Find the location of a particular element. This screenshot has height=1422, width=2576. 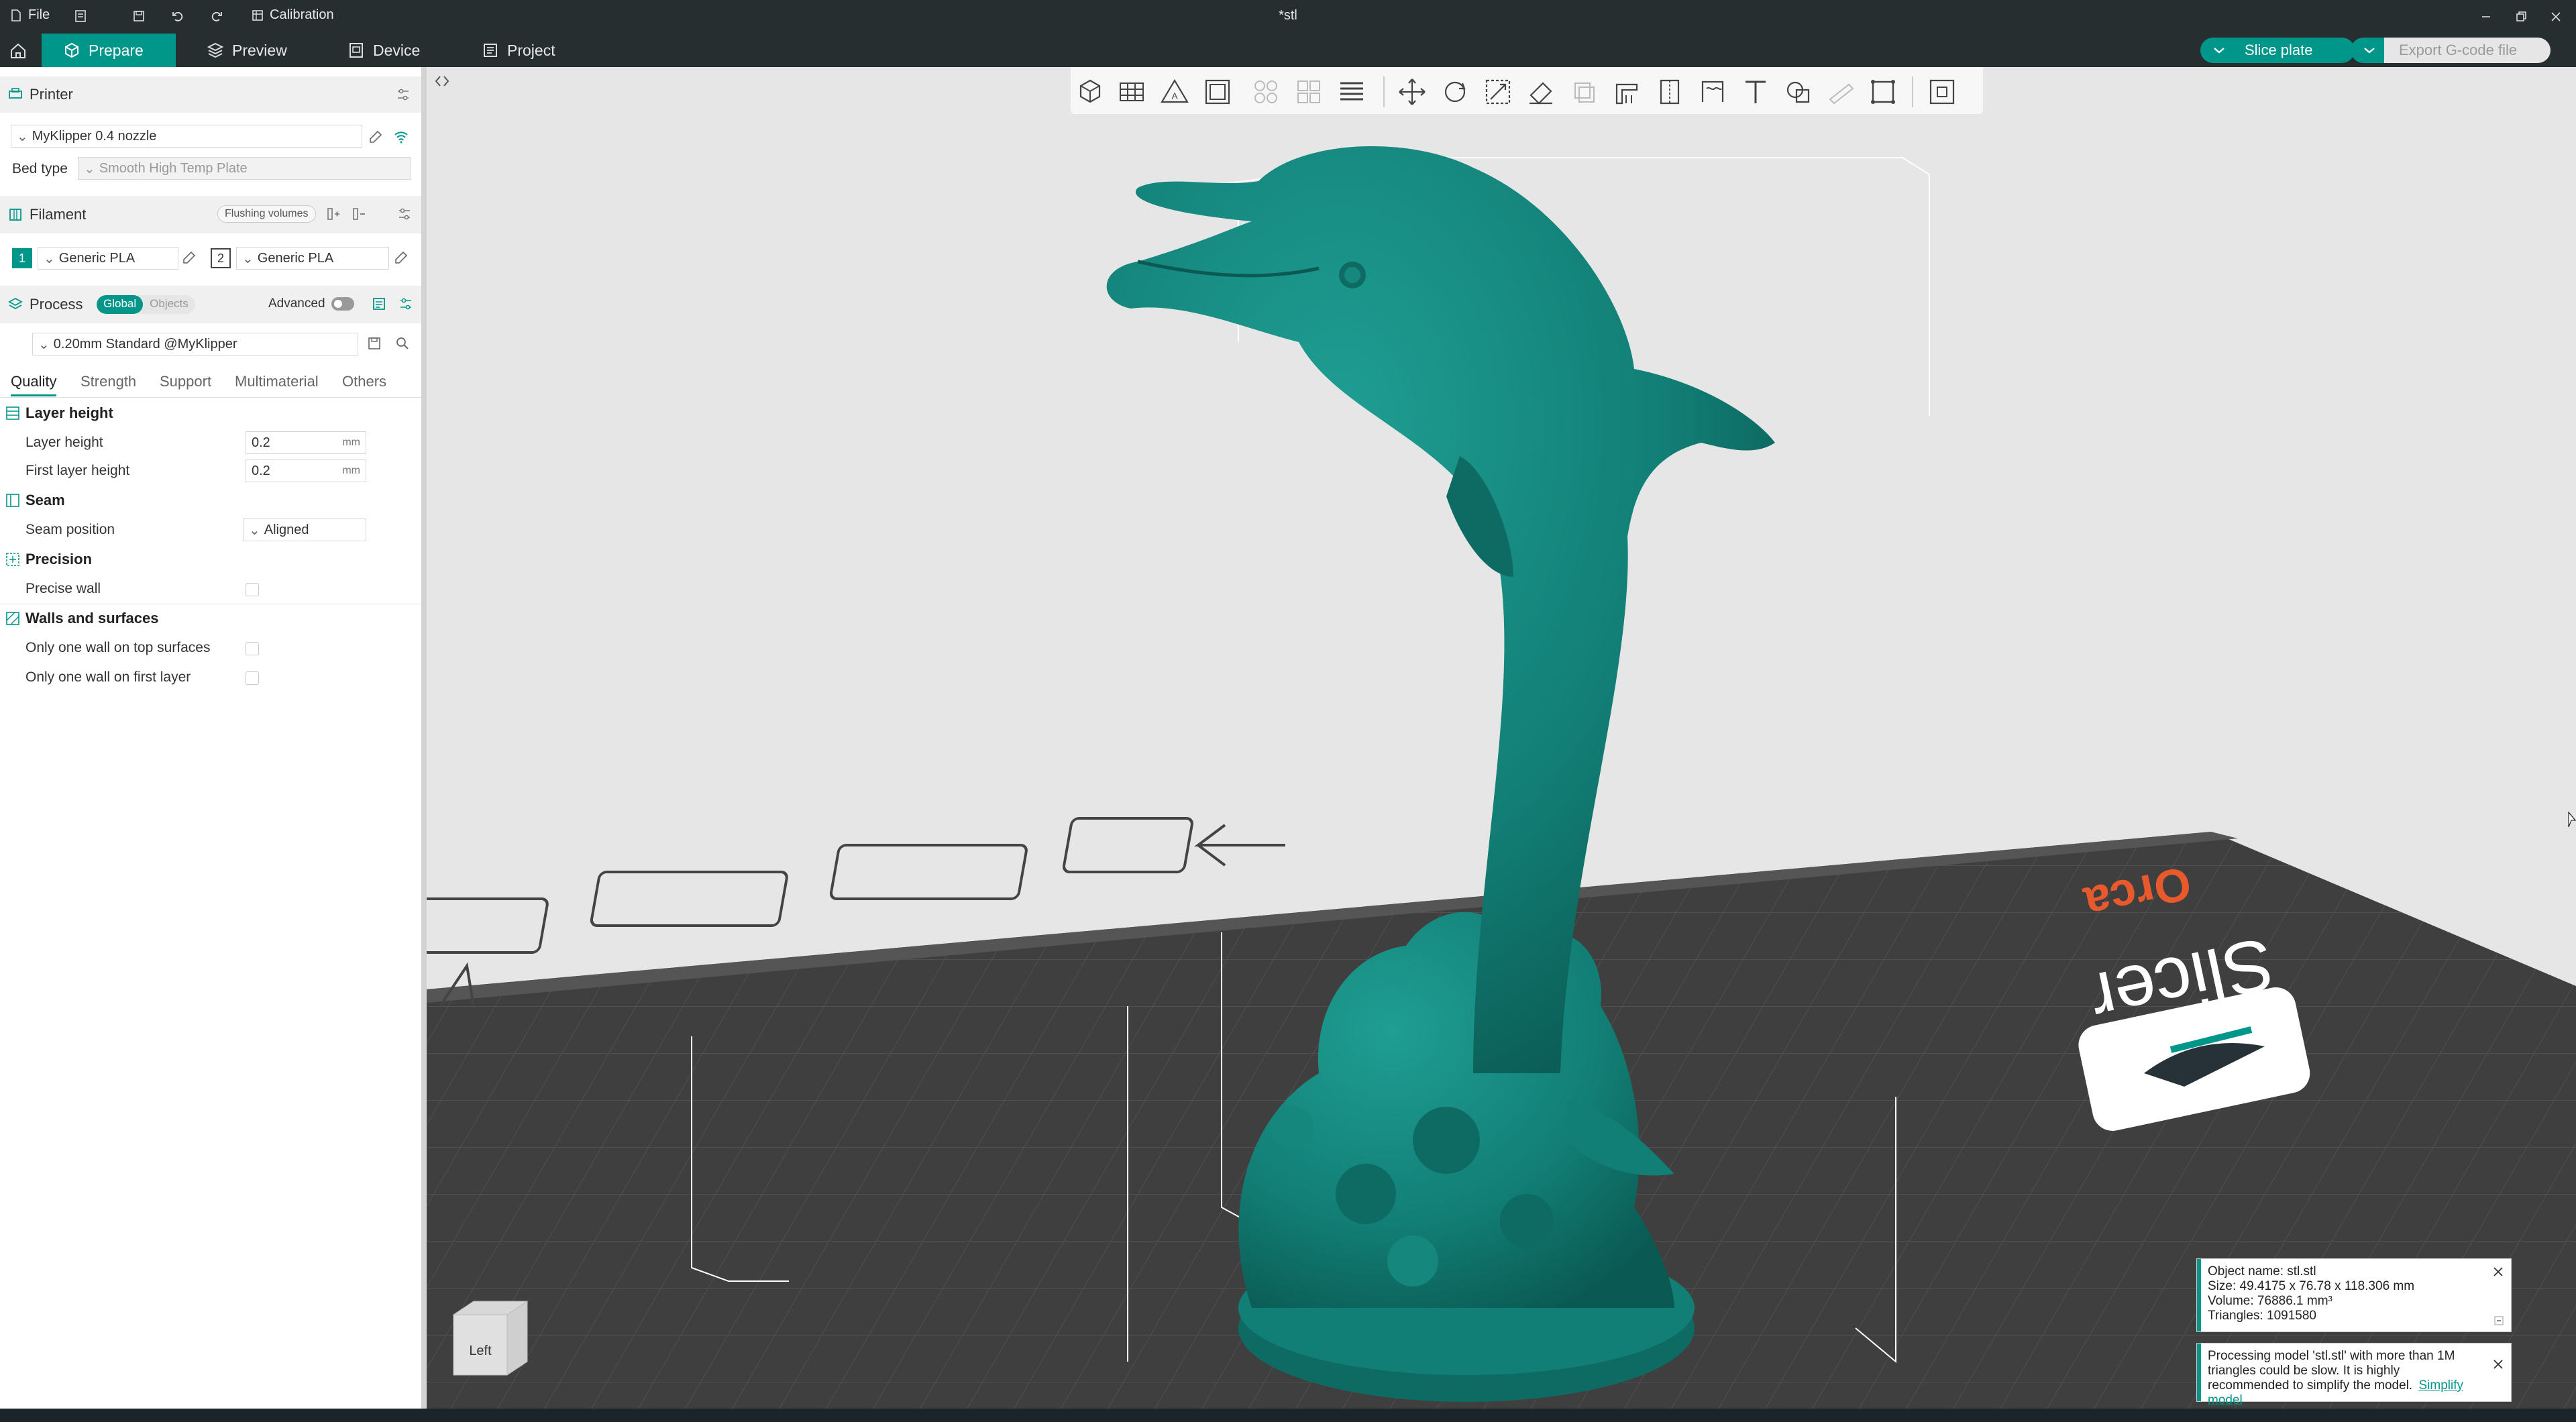

tab-quality: Quality is located at coordinates (34, 385).